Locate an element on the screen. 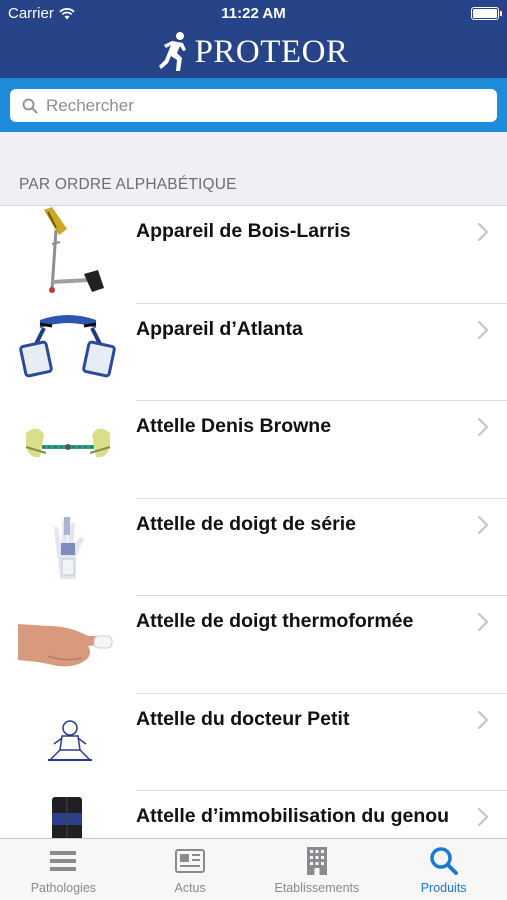  battery-icon is located at coordinates (486, 13).